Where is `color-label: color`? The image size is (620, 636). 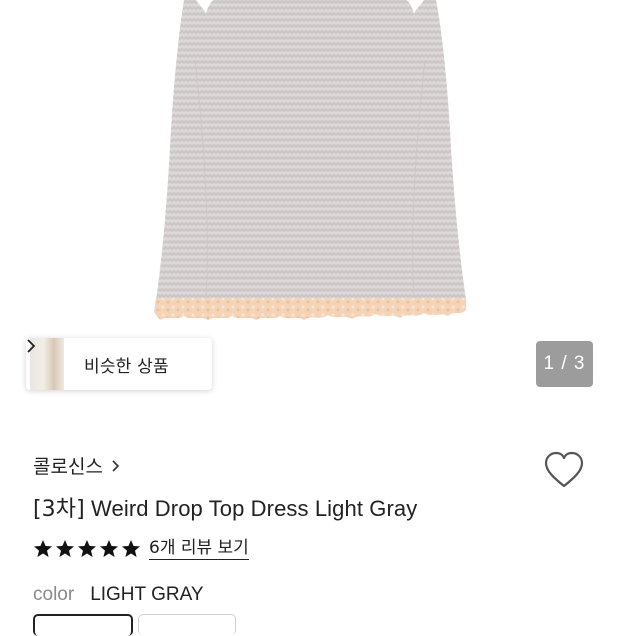 color-label: color is located at coordinates (54, 594).